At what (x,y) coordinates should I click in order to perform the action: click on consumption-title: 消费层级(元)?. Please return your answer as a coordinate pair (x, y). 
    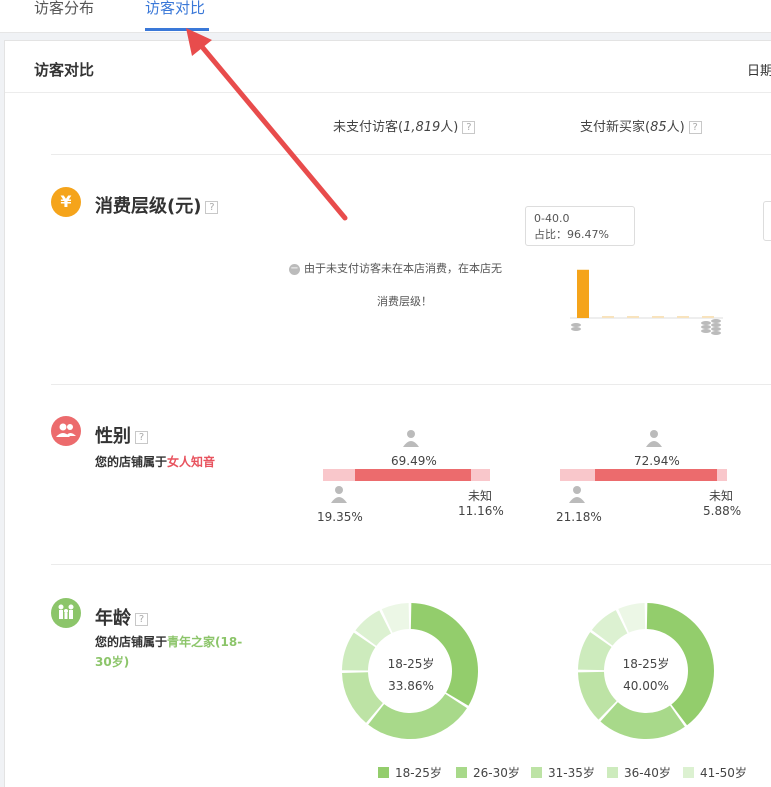
    Looking at the image, I should click on (157, 205).